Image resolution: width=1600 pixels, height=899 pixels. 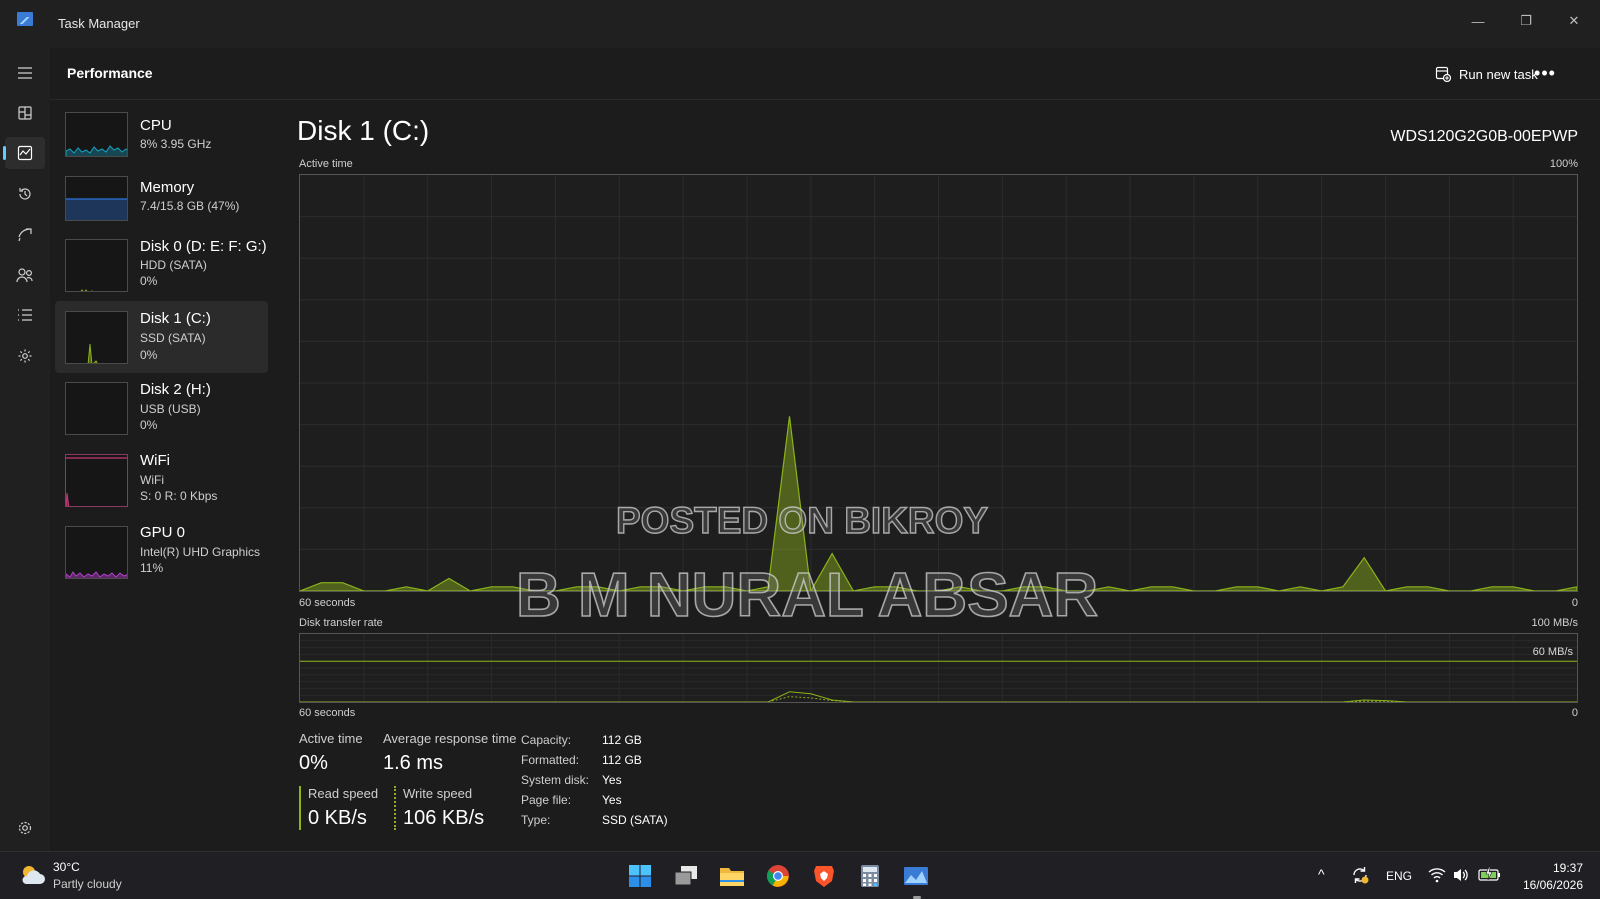 What do you see at coordinates (1360, 877) in the screenshot?
I see `sync-icon` at bounding box center [1360, 877].